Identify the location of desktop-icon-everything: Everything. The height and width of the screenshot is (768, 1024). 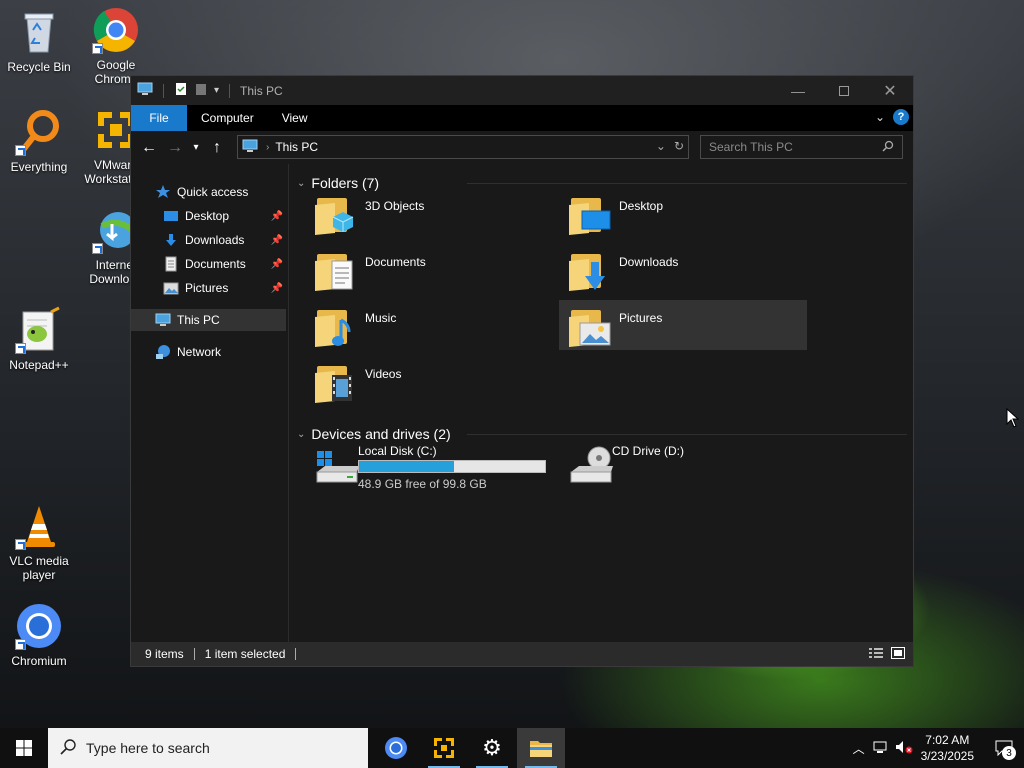
(39, 141).